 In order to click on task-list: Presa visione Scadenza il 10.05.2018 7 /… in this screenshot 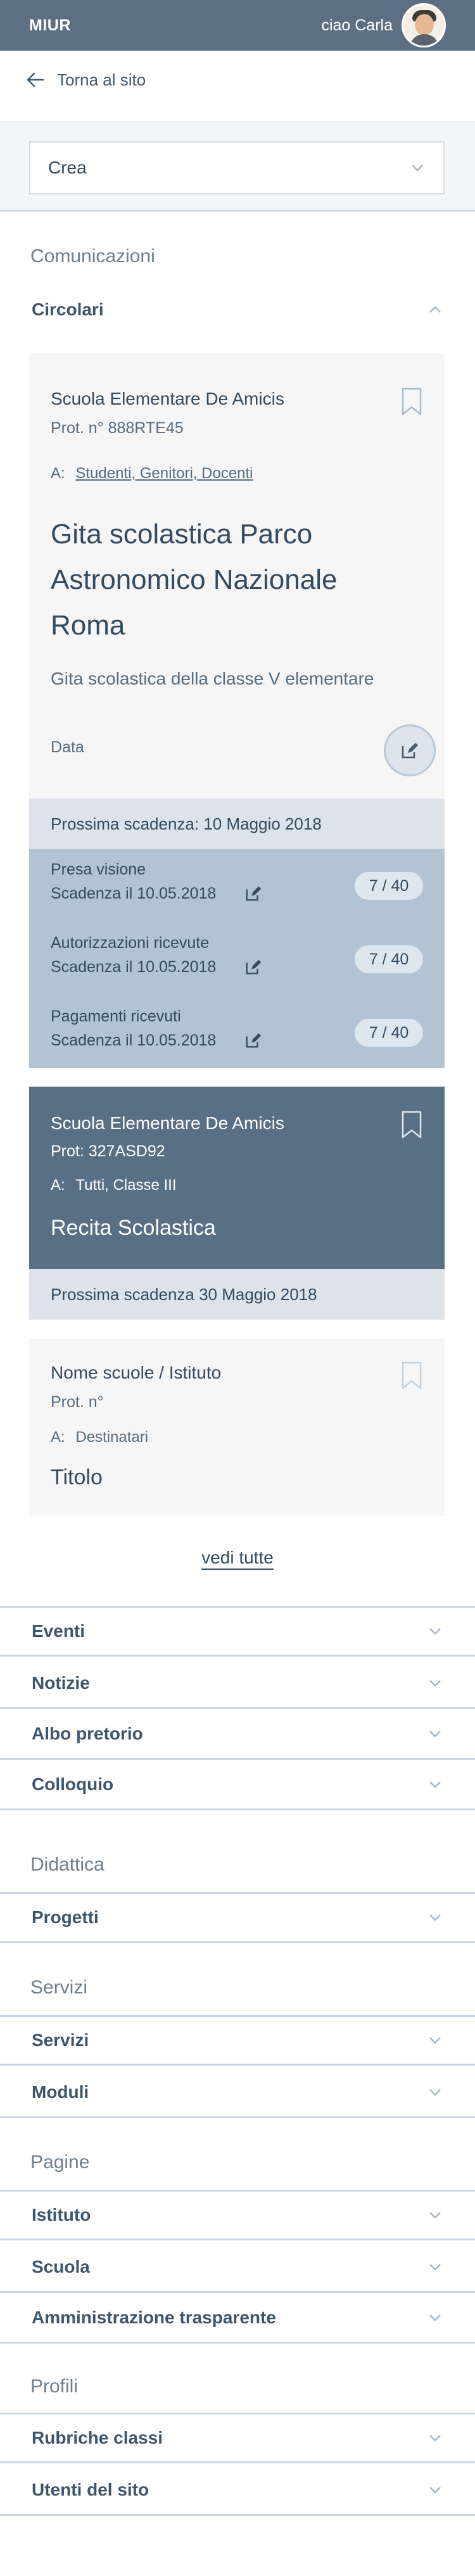, I will do `click(237, 958)`.